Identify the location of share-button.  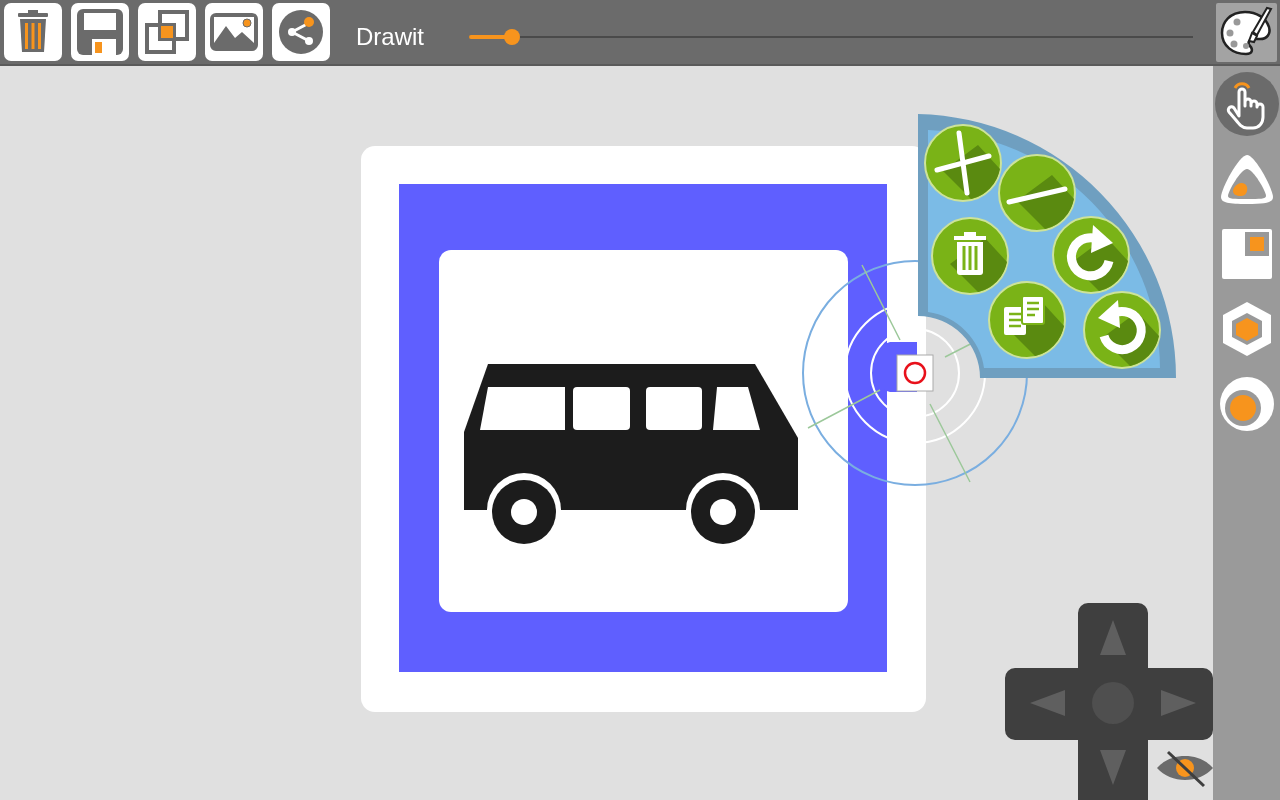
(301, 31).